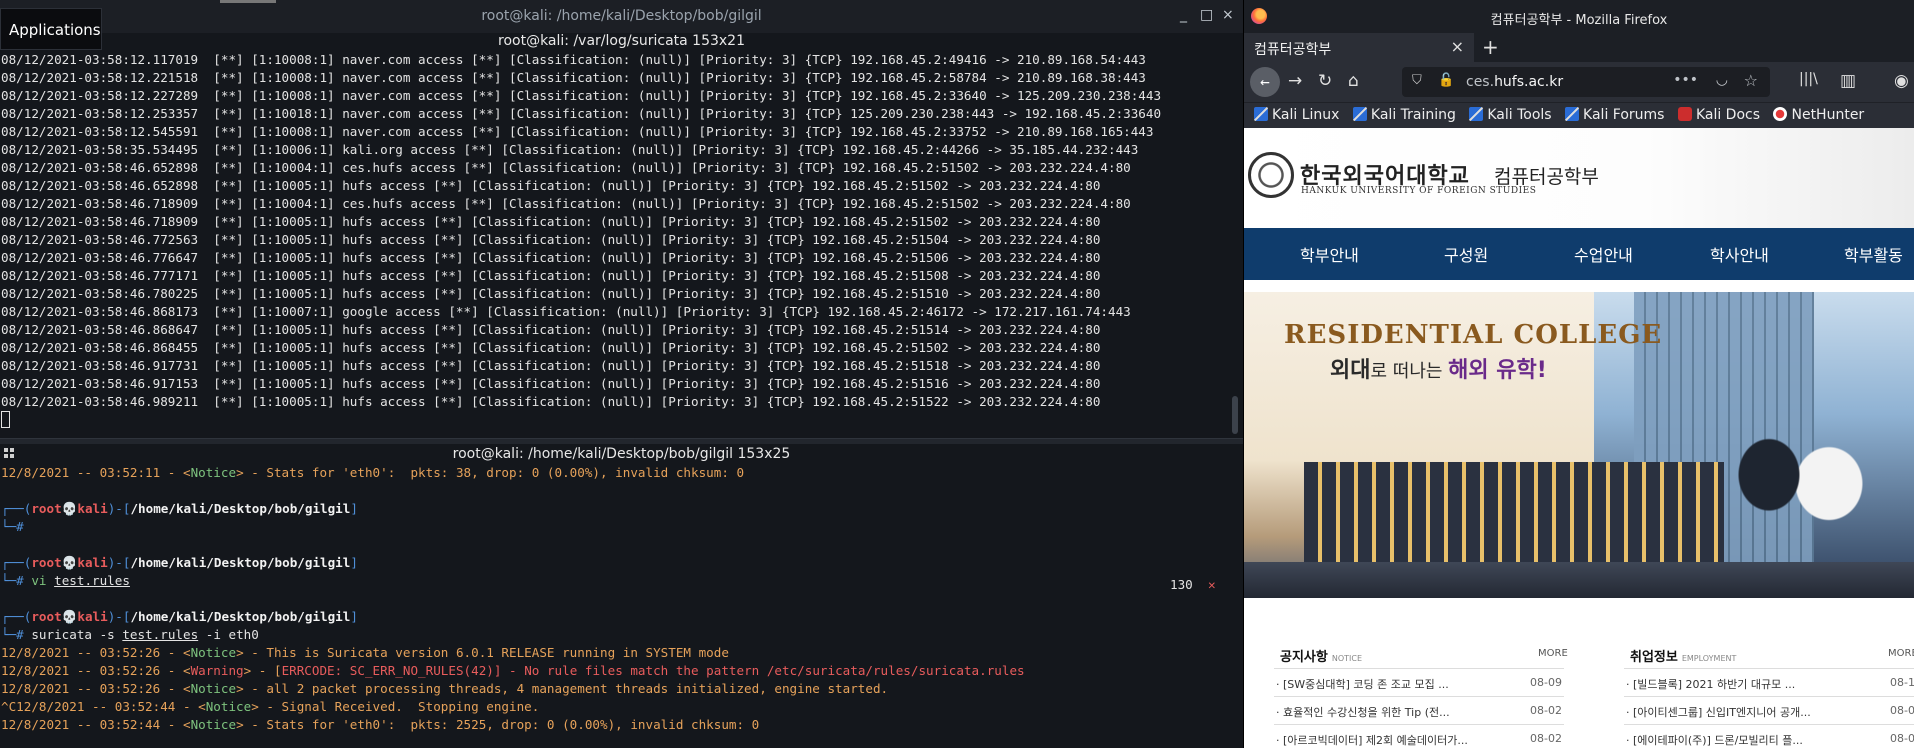 The width and height of the screenshot is (1914, 748). I want to click on tab-title: 컴퓨터공학부, so click(1293, 50).